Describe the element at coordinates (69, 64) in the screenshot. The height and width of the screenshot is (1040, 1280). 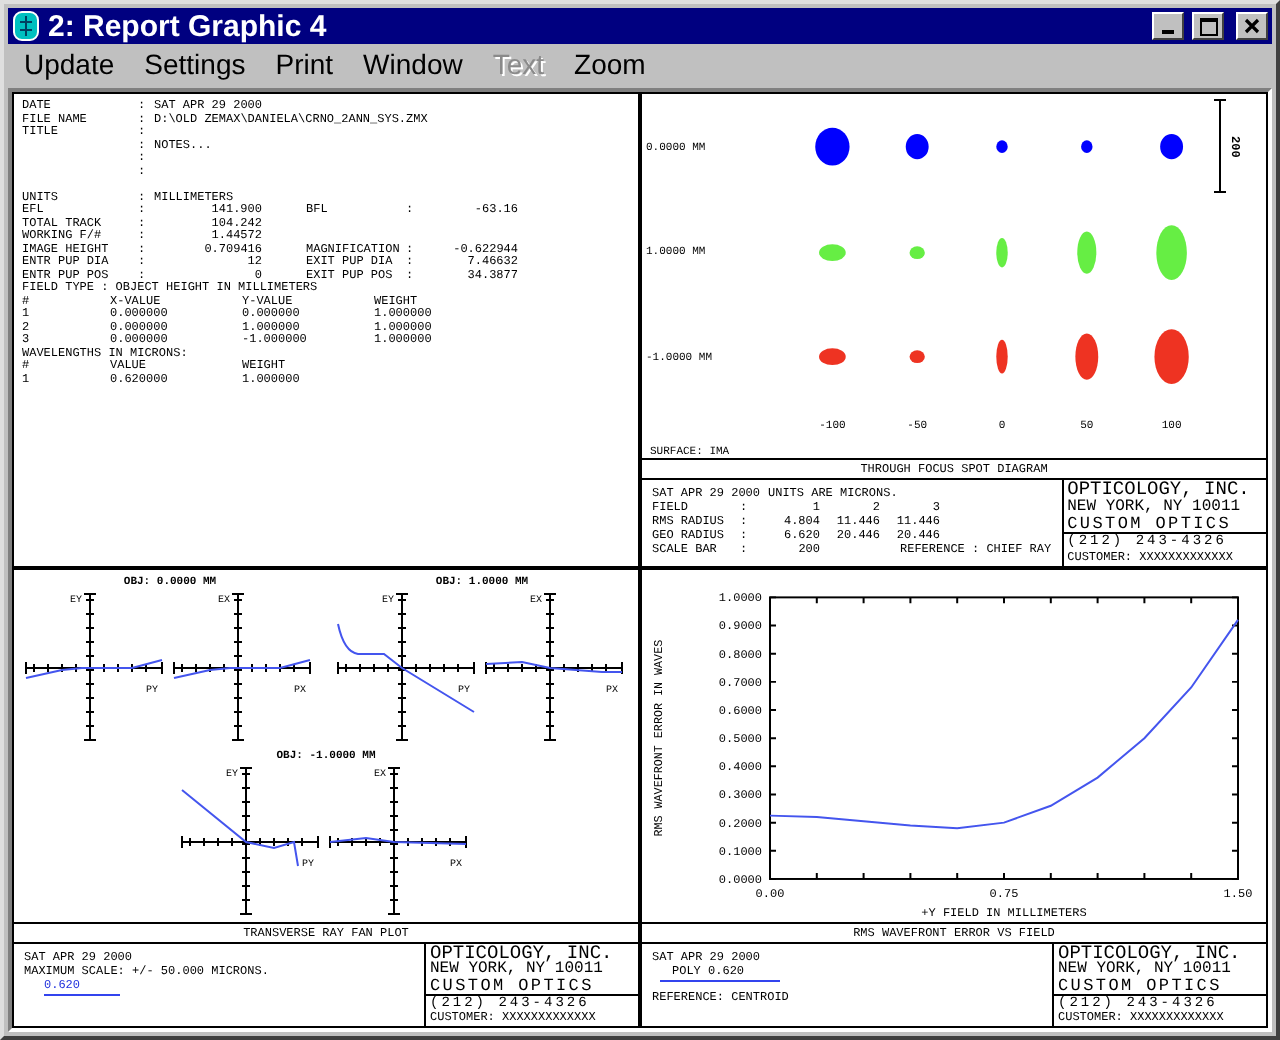
I see `menu-item: Update` at that location.